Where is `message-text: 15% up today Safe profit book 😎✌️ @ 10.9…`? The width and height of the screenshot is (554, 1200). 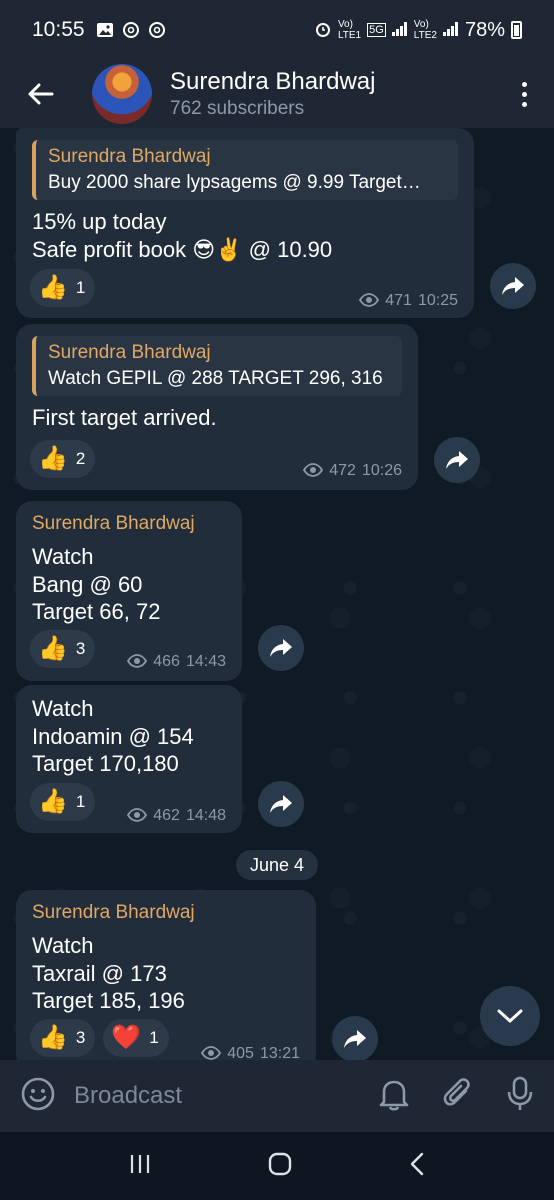 message-text: 15% up today Safe profit book 😎✌️ @ 10.9… is located at coordinates (245, 235).